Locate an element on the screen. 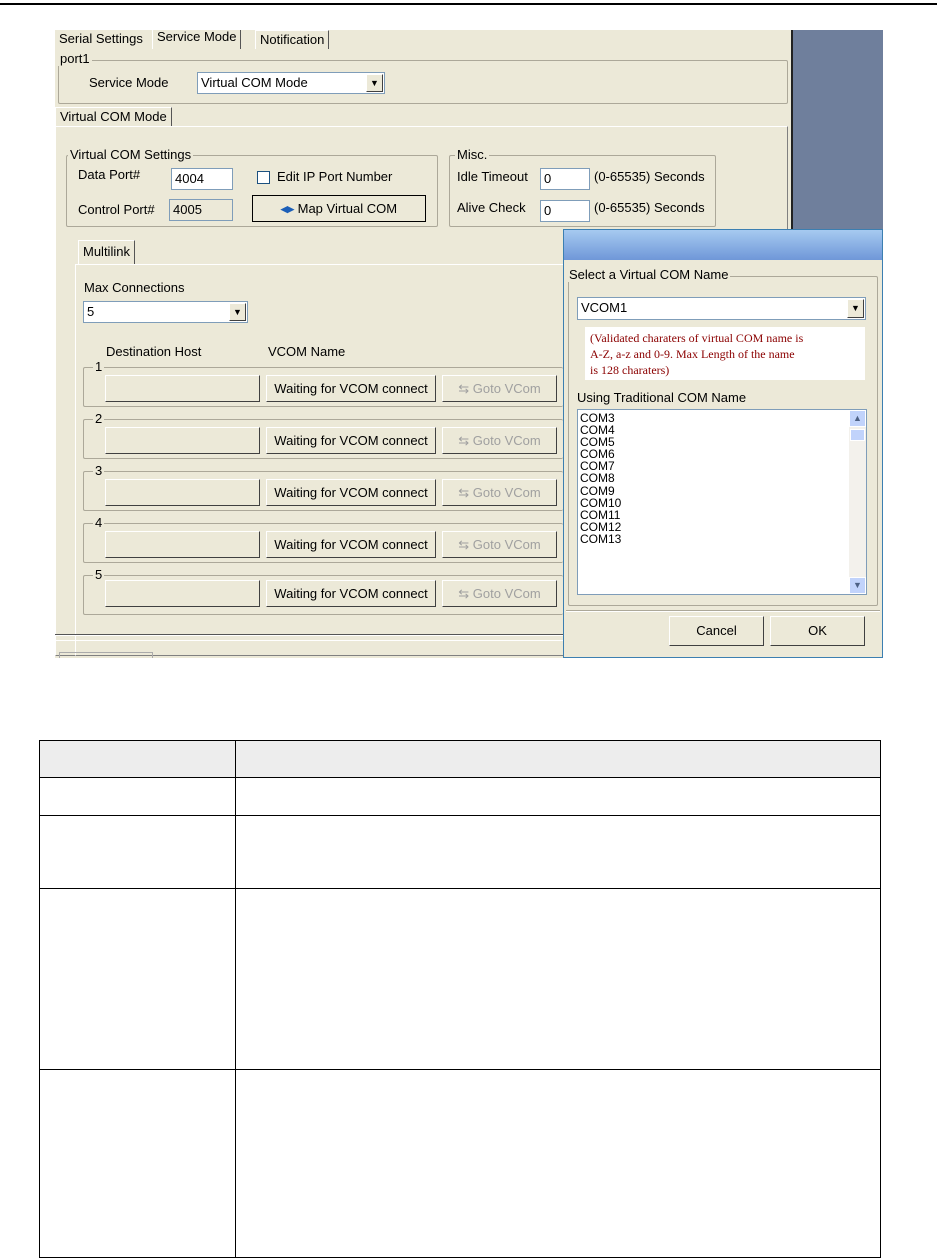 This screenshot has width=937, height=1258. list-item: COM5 is located at coordinates (722, 442).